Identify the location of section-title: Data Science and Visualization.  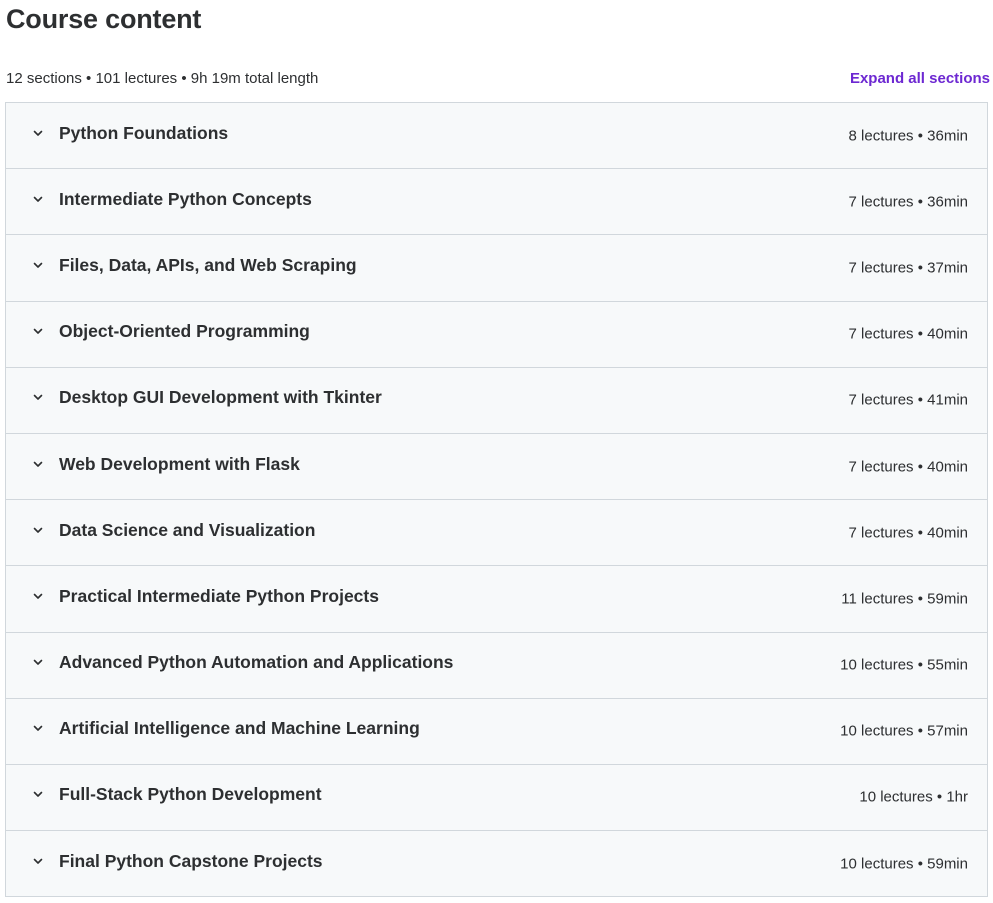
(187, 529).